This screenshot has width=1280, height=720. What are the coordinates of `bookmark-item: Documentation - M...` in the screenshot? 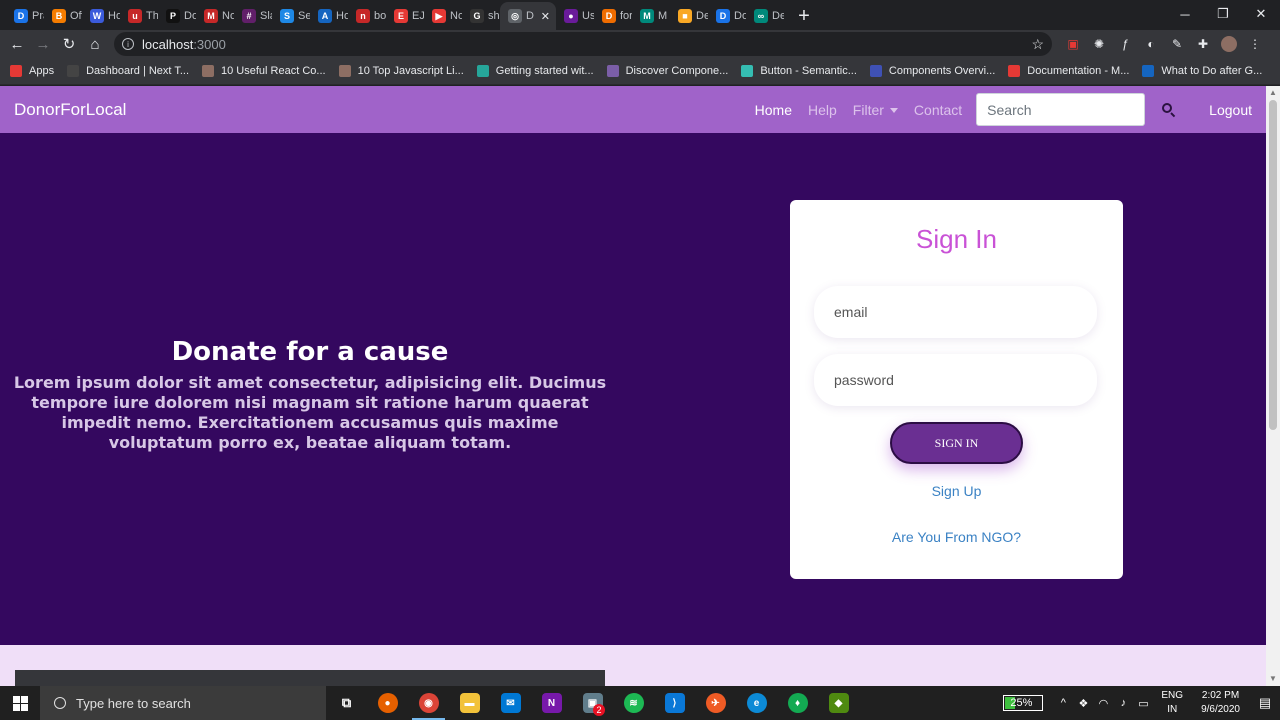 It's located at (1068, 71).